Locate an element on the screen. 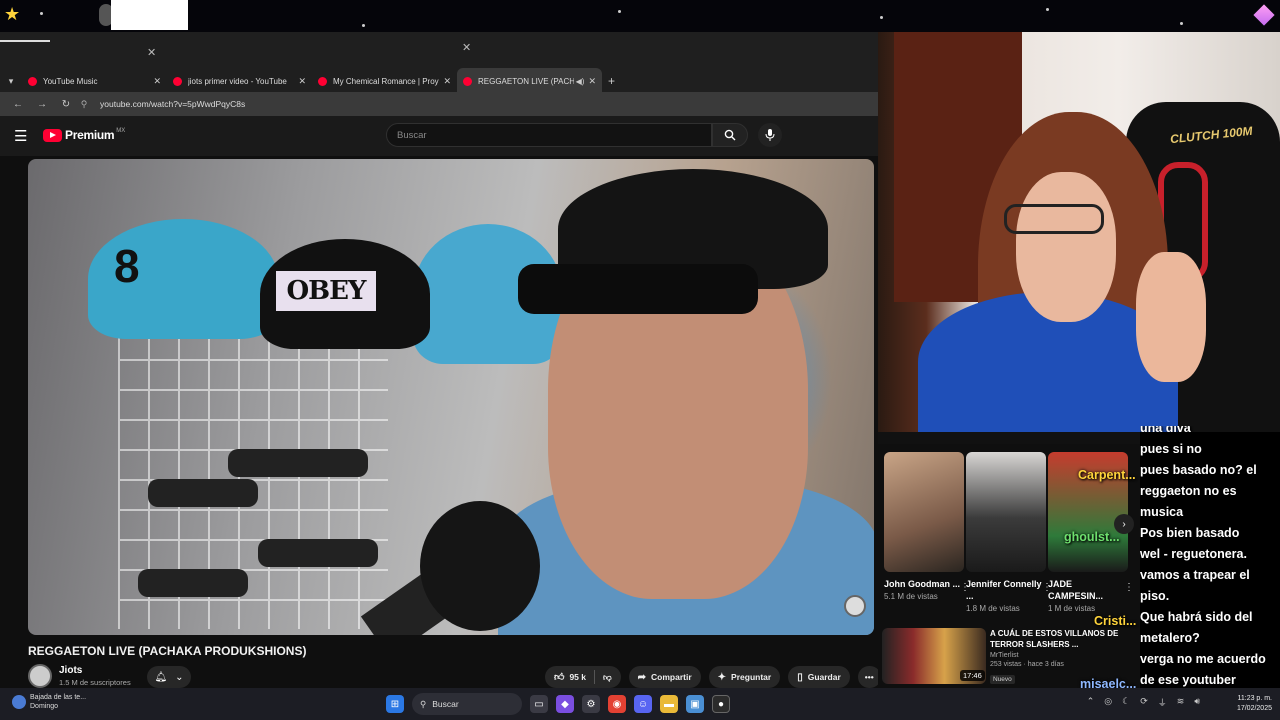 Image resolution: width=1280 pixels, height=720 pixels. tab-my-chemical-romance: My Chemical Romance | Proyect ✕ is located at coordinates (384, 81).